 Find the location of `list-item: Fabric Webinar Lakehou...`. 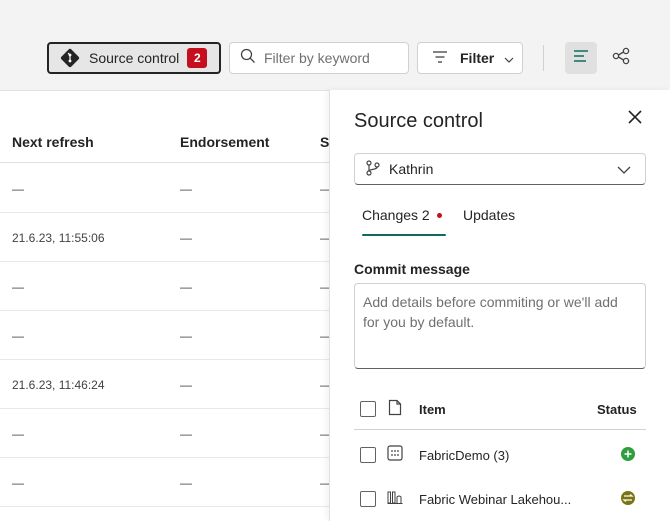

list-item: Fabric Webinar Lakehou... is located at coordinates (500, 499).